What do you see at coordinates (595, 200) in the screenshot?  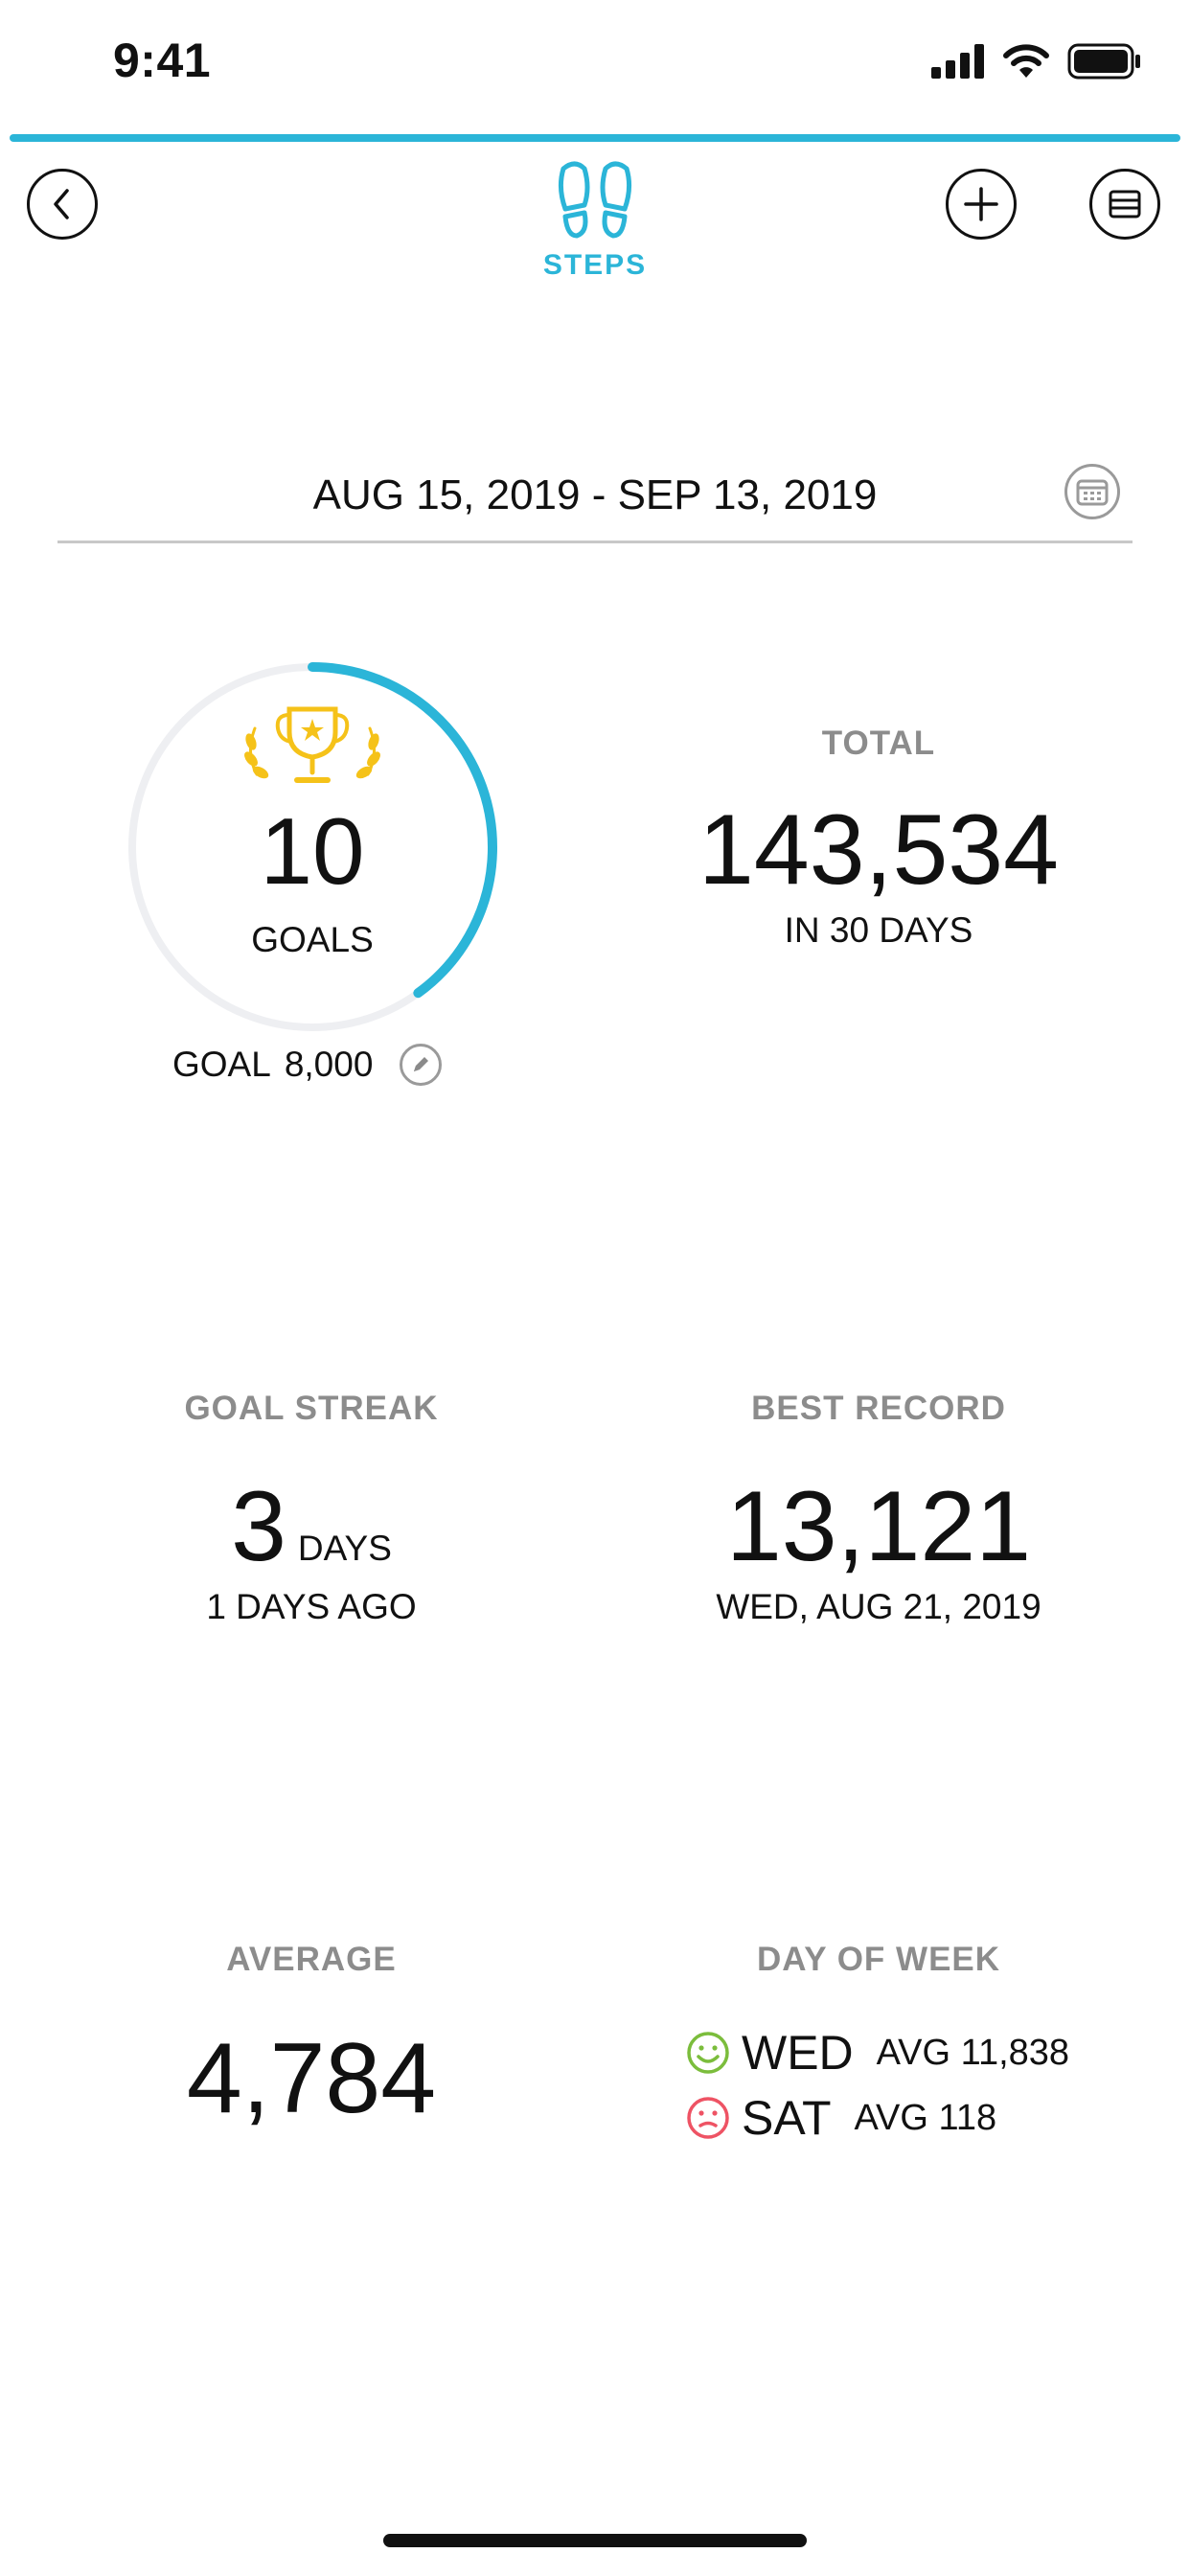 I see `footsteps-icon` at bounding box center [595, 200].